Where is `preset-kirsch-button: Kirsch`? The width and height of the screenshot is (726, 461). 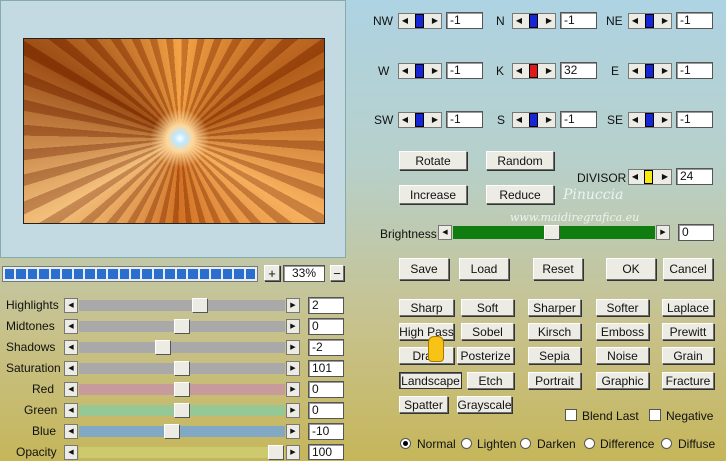 preset-kirsch-button: Kirsch is located at coordinates (554, 331).